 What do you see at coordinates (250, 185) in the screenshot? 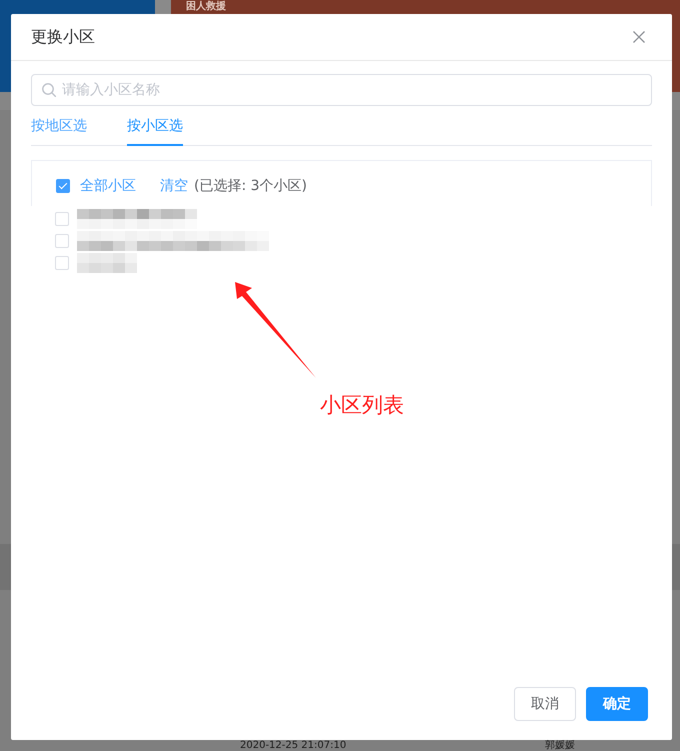
I see `selection-count: (已选择: 3个小区)` at bounding box center [250, 185].